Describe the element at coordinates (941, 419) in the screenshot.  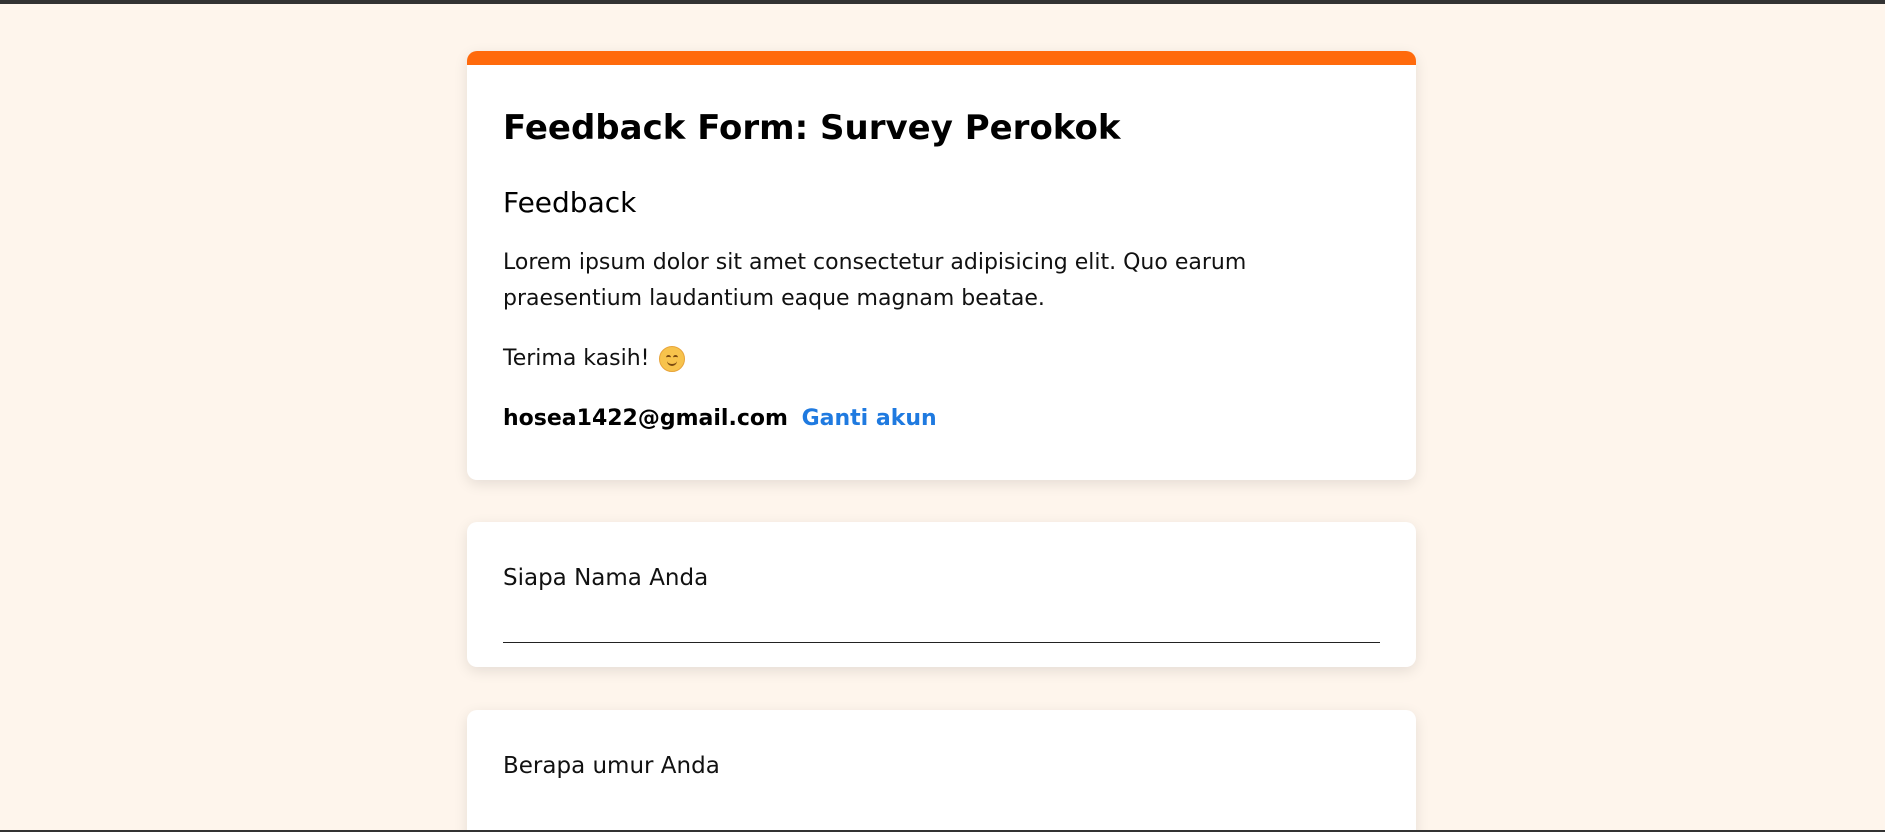
I see `account-line: hosea1422@gmail.com Ganti akun` at that location.